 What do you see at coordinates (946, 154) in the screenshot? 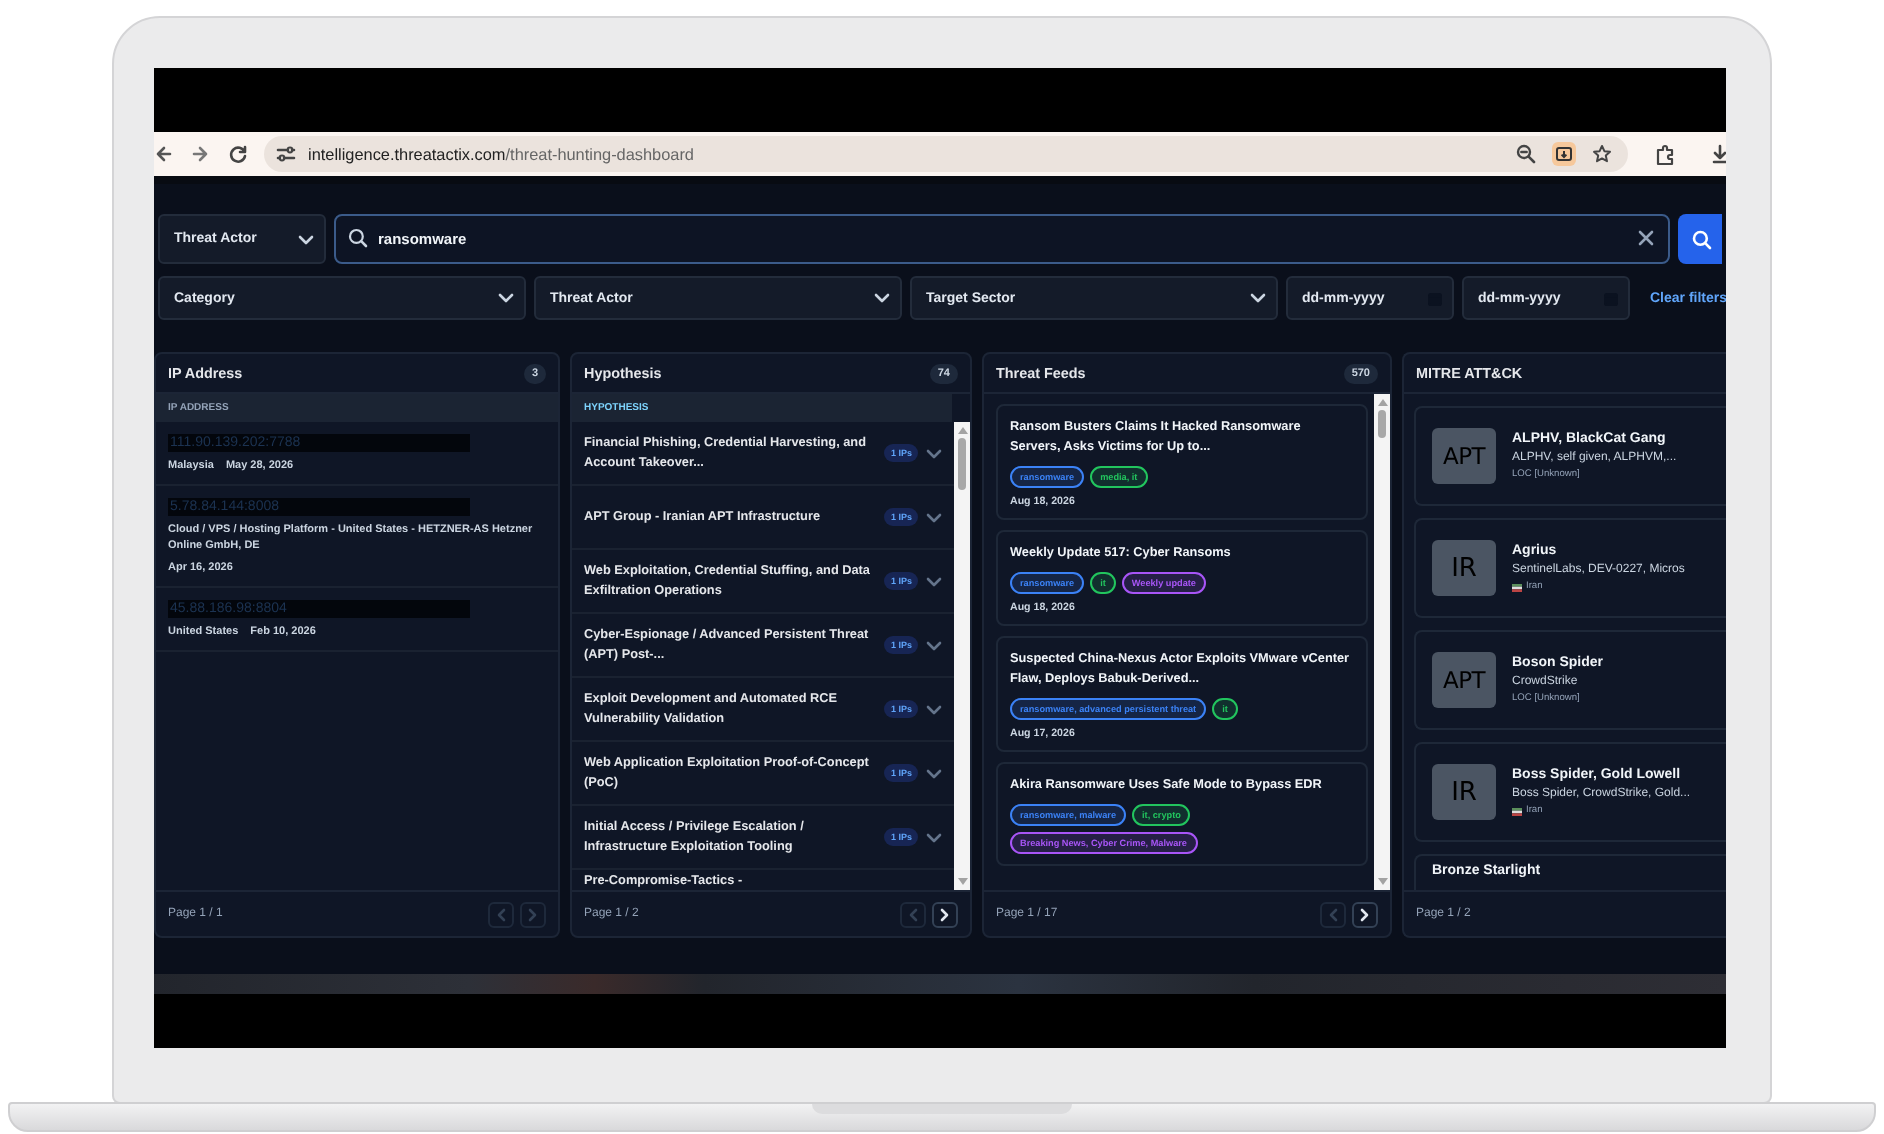
I see `address-bar: intelligence.threatactix.com/threat-hunting-dashboard` at bounding box center [946, 154].